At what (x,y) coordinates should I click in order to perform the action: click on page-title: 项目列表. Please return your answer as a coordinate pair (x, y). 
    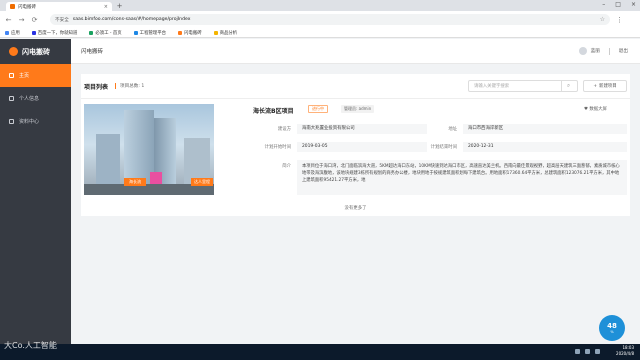
    Looking at the image, I should click on (96, 87).